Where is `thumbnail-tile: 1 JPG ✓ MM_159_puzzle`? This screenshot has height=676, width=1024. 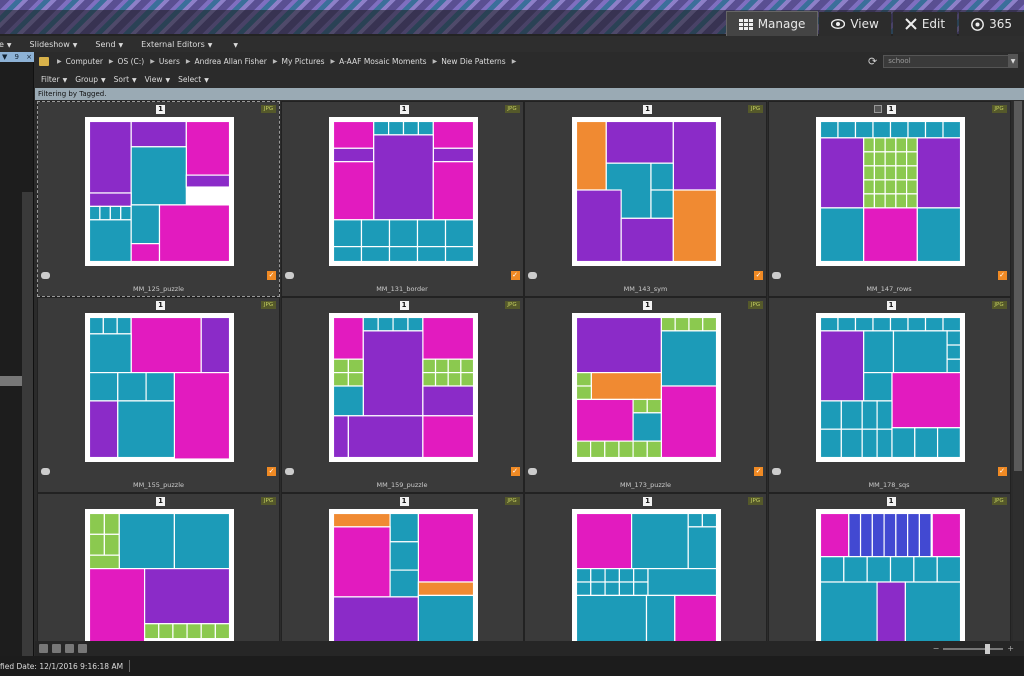
thumbnail-tile: 1 JPG ✓ MM_159_puzzle is located at coordinates (402, 395).